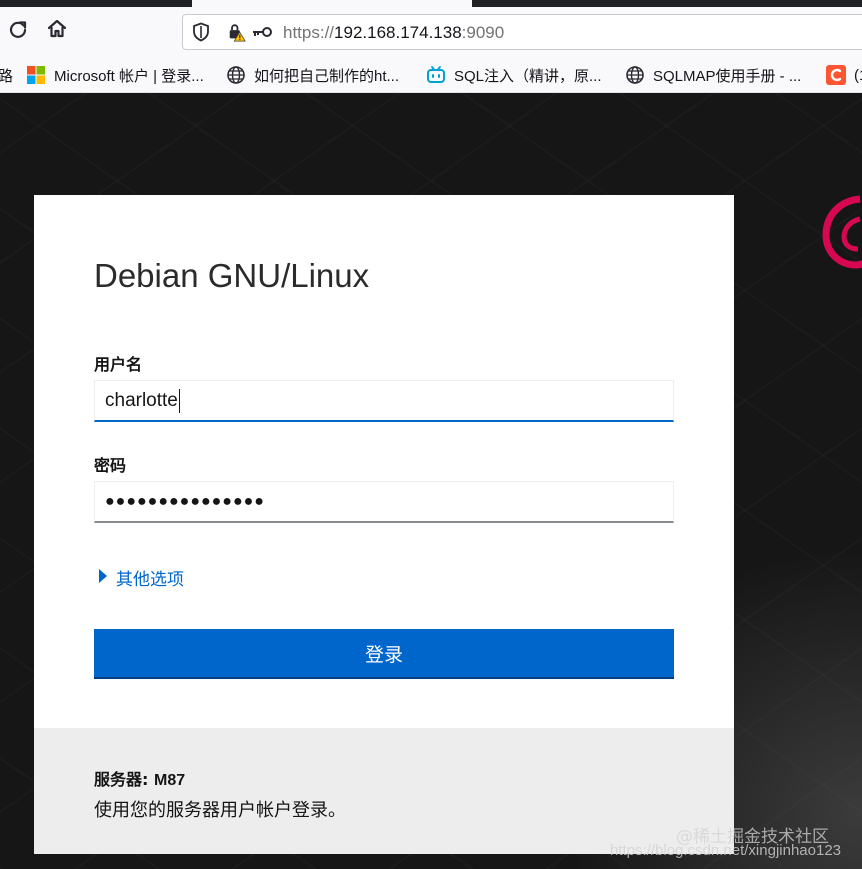 The height and width of the screenshot is (869, 862). Describe the element at coordinates (150, 580) in the screenshot. I see `other-options-label: 其他选项` at that location.